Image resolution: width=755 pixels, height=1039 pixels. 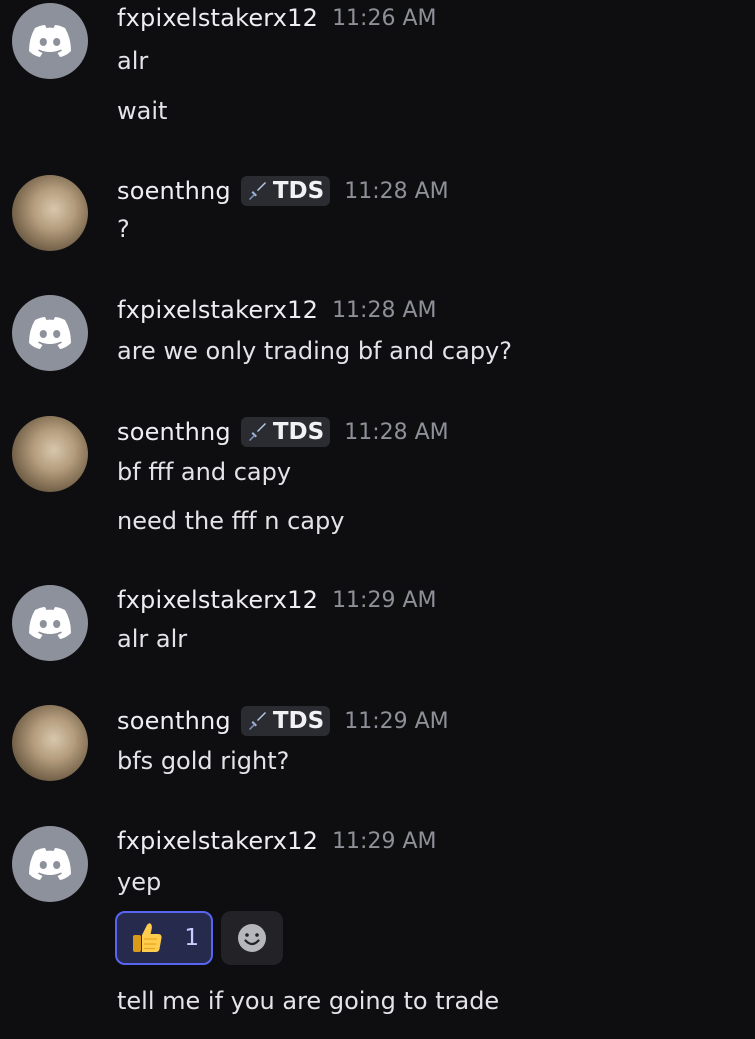 I want to click on message-text: bfs gold right?, so click(x=203, y=761).